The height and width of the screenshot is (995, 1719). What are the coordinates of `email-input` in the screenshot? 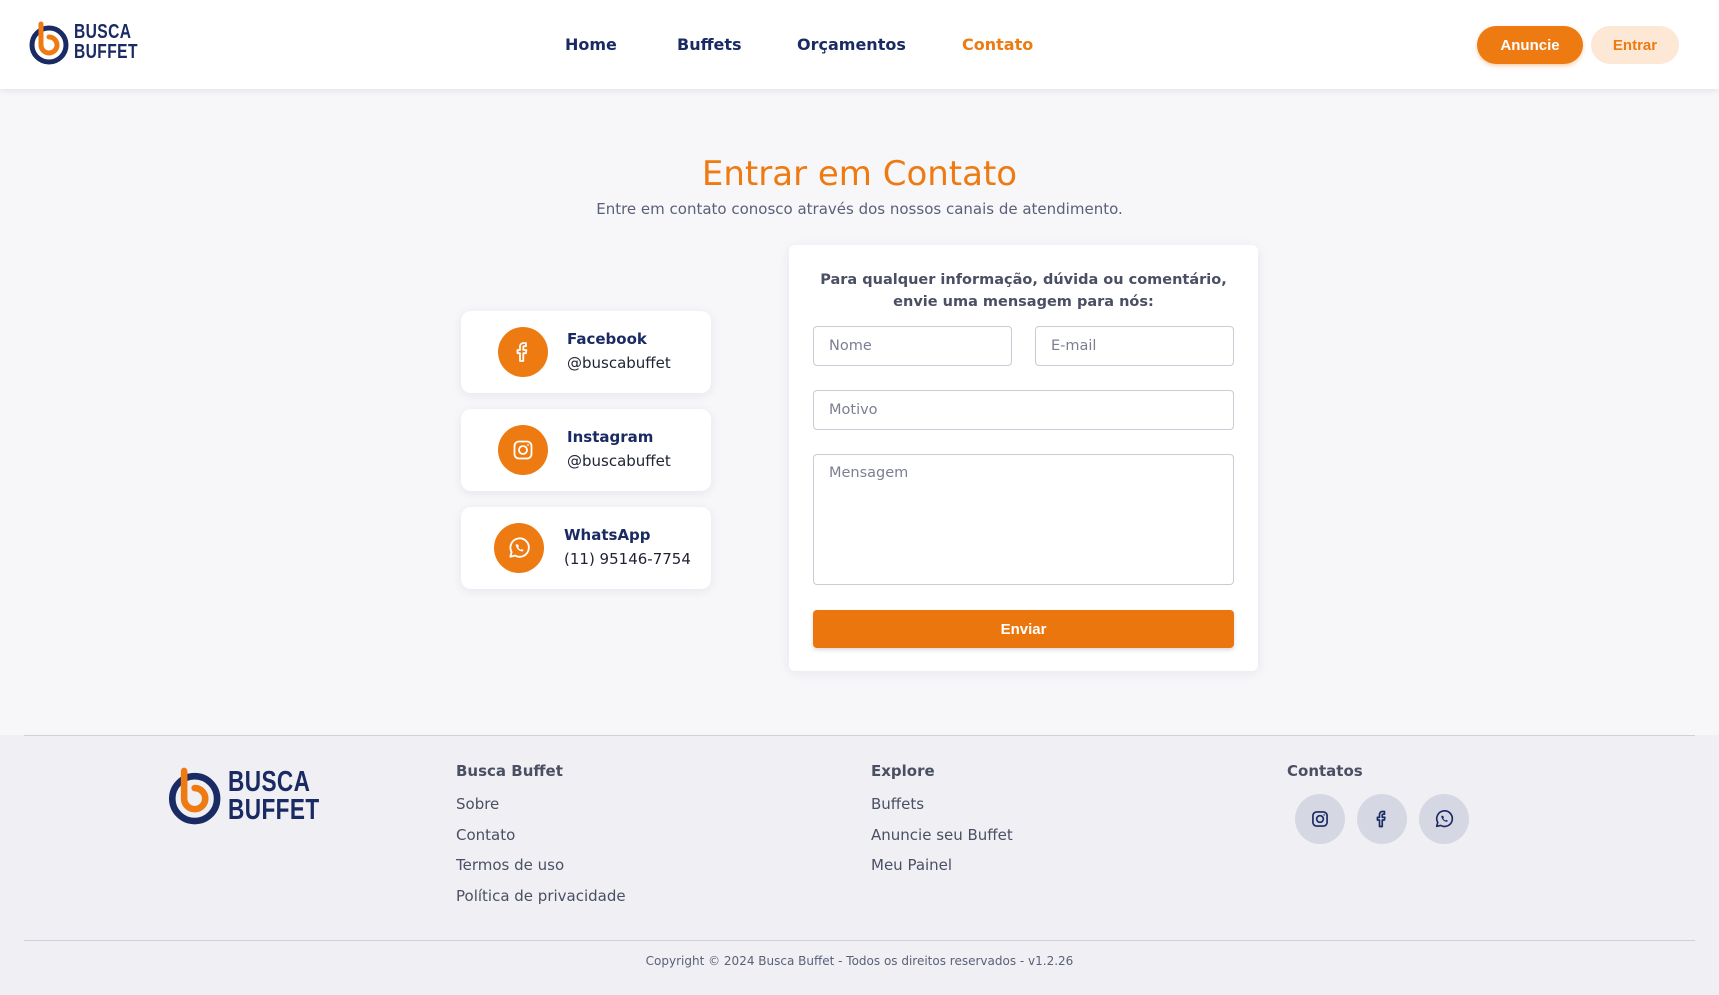 It's located at (1134, 346).